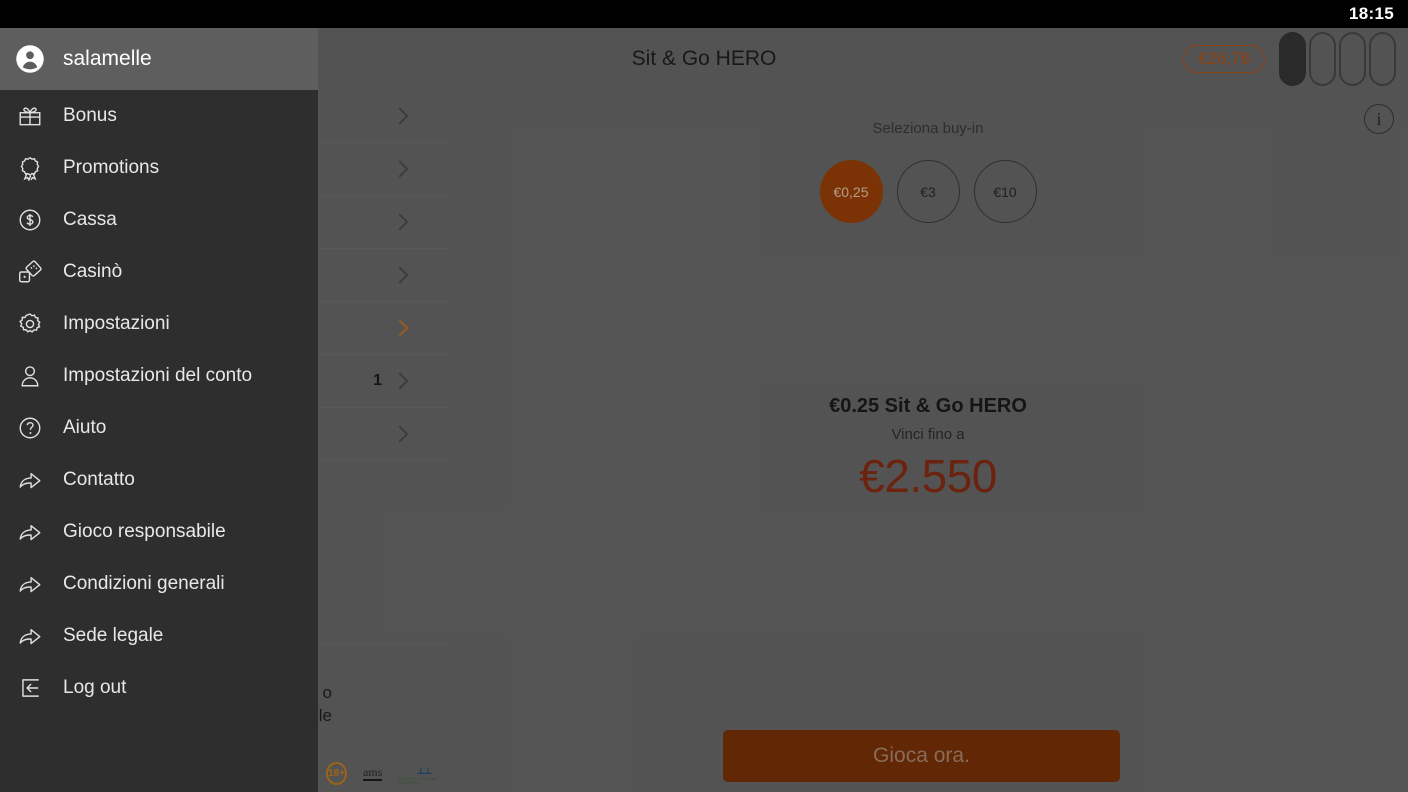 The width and height of the screenshot is (1408, 792). What do you see at coordinates (90, 115) in the screenshot?
I see `menu-item-label: Bonus` at bounding box center [90, 115].